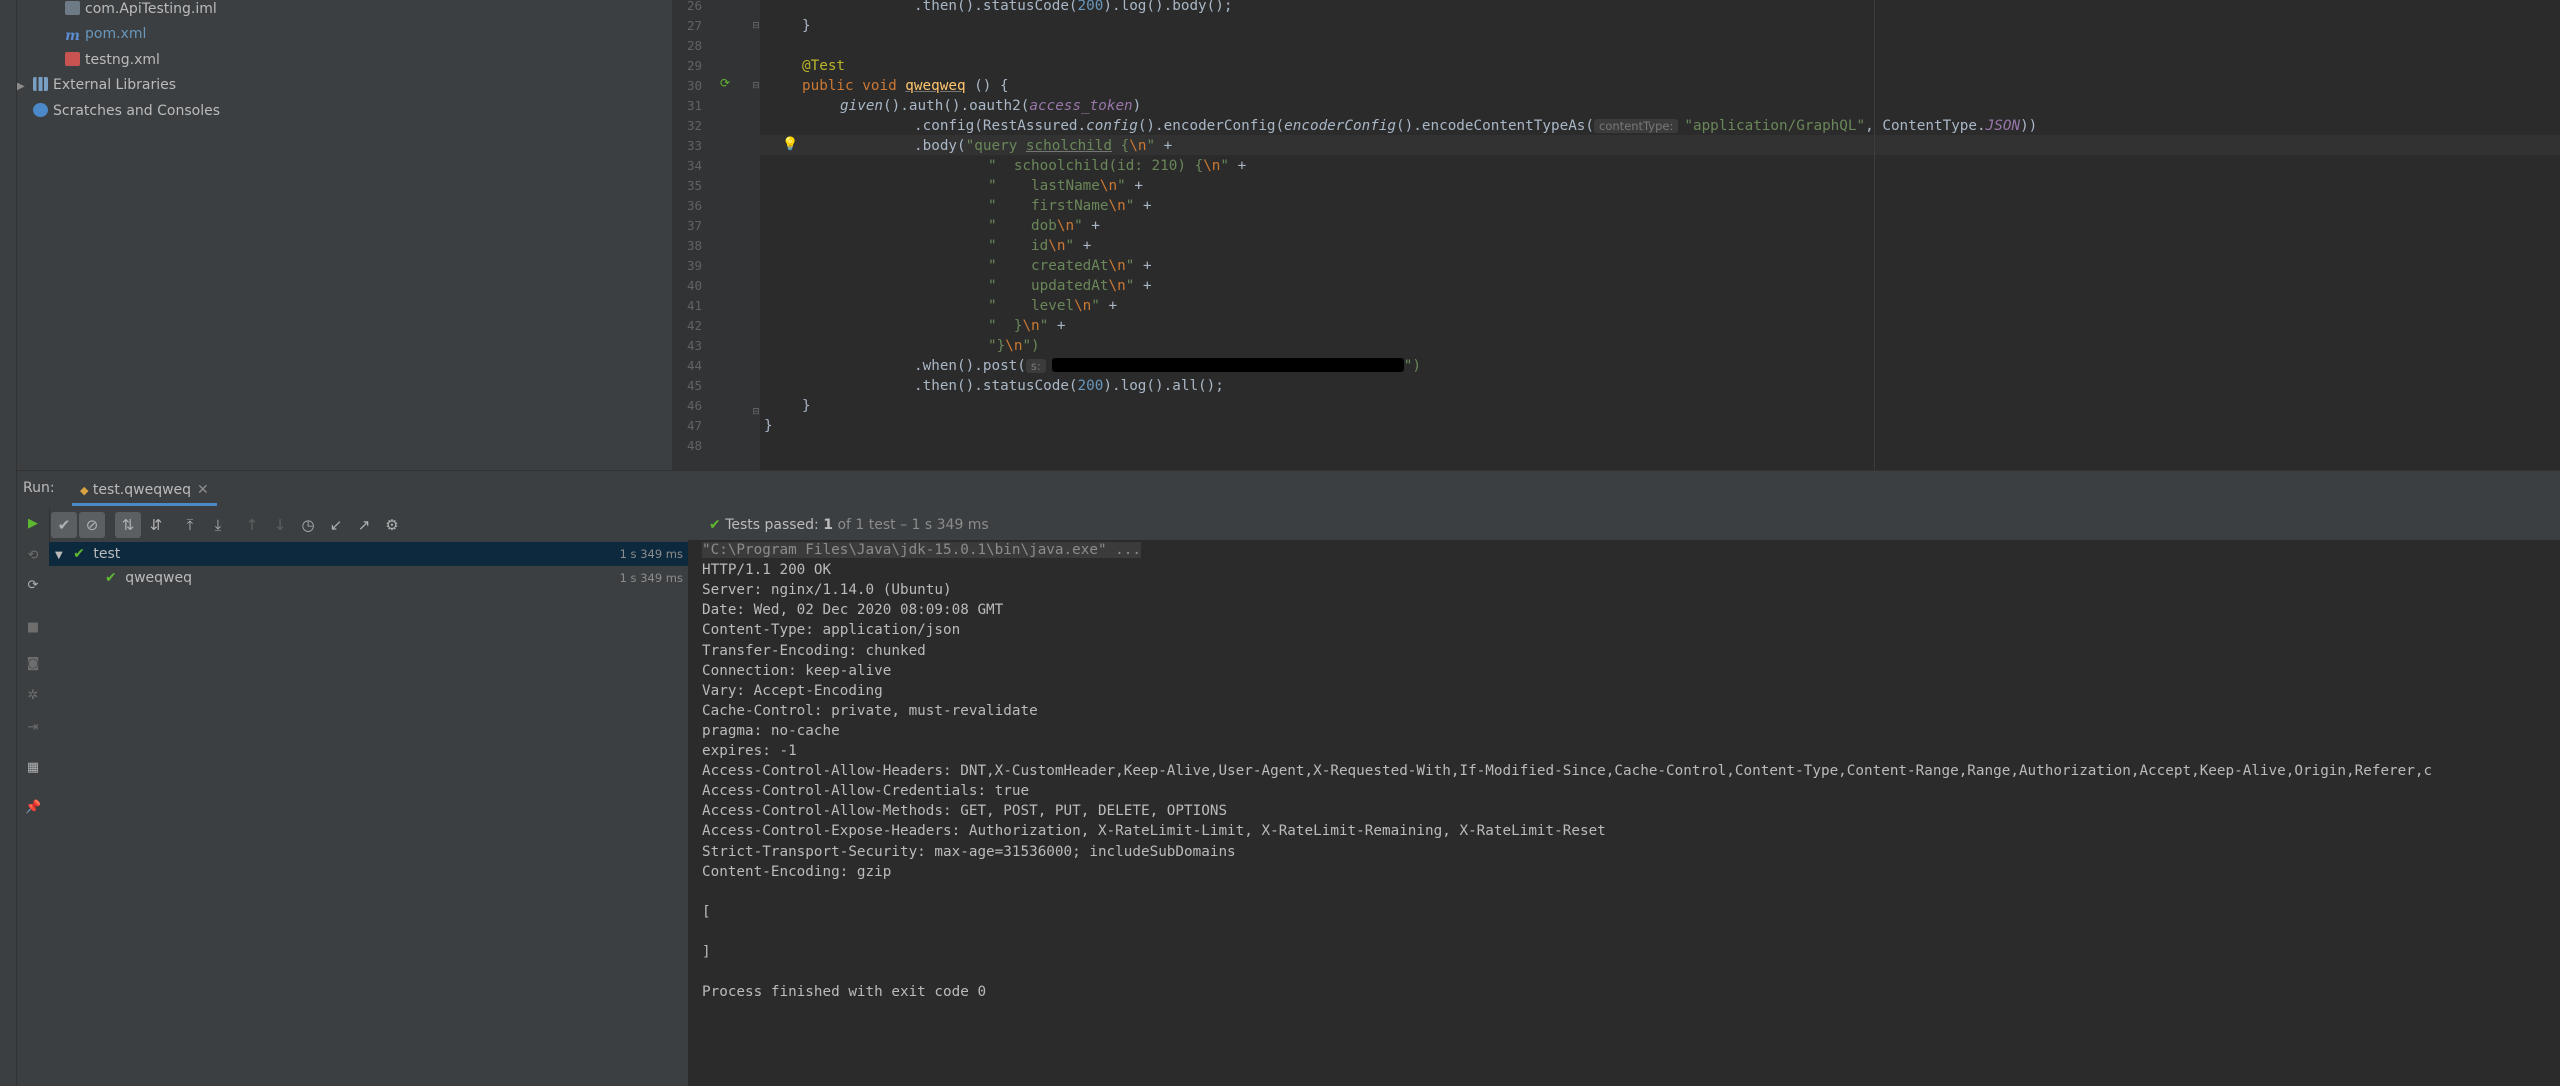 The width and height of the screenshot is (2560, 1086). I want to click on export-tests-icon: ↗, so click(364, 525).